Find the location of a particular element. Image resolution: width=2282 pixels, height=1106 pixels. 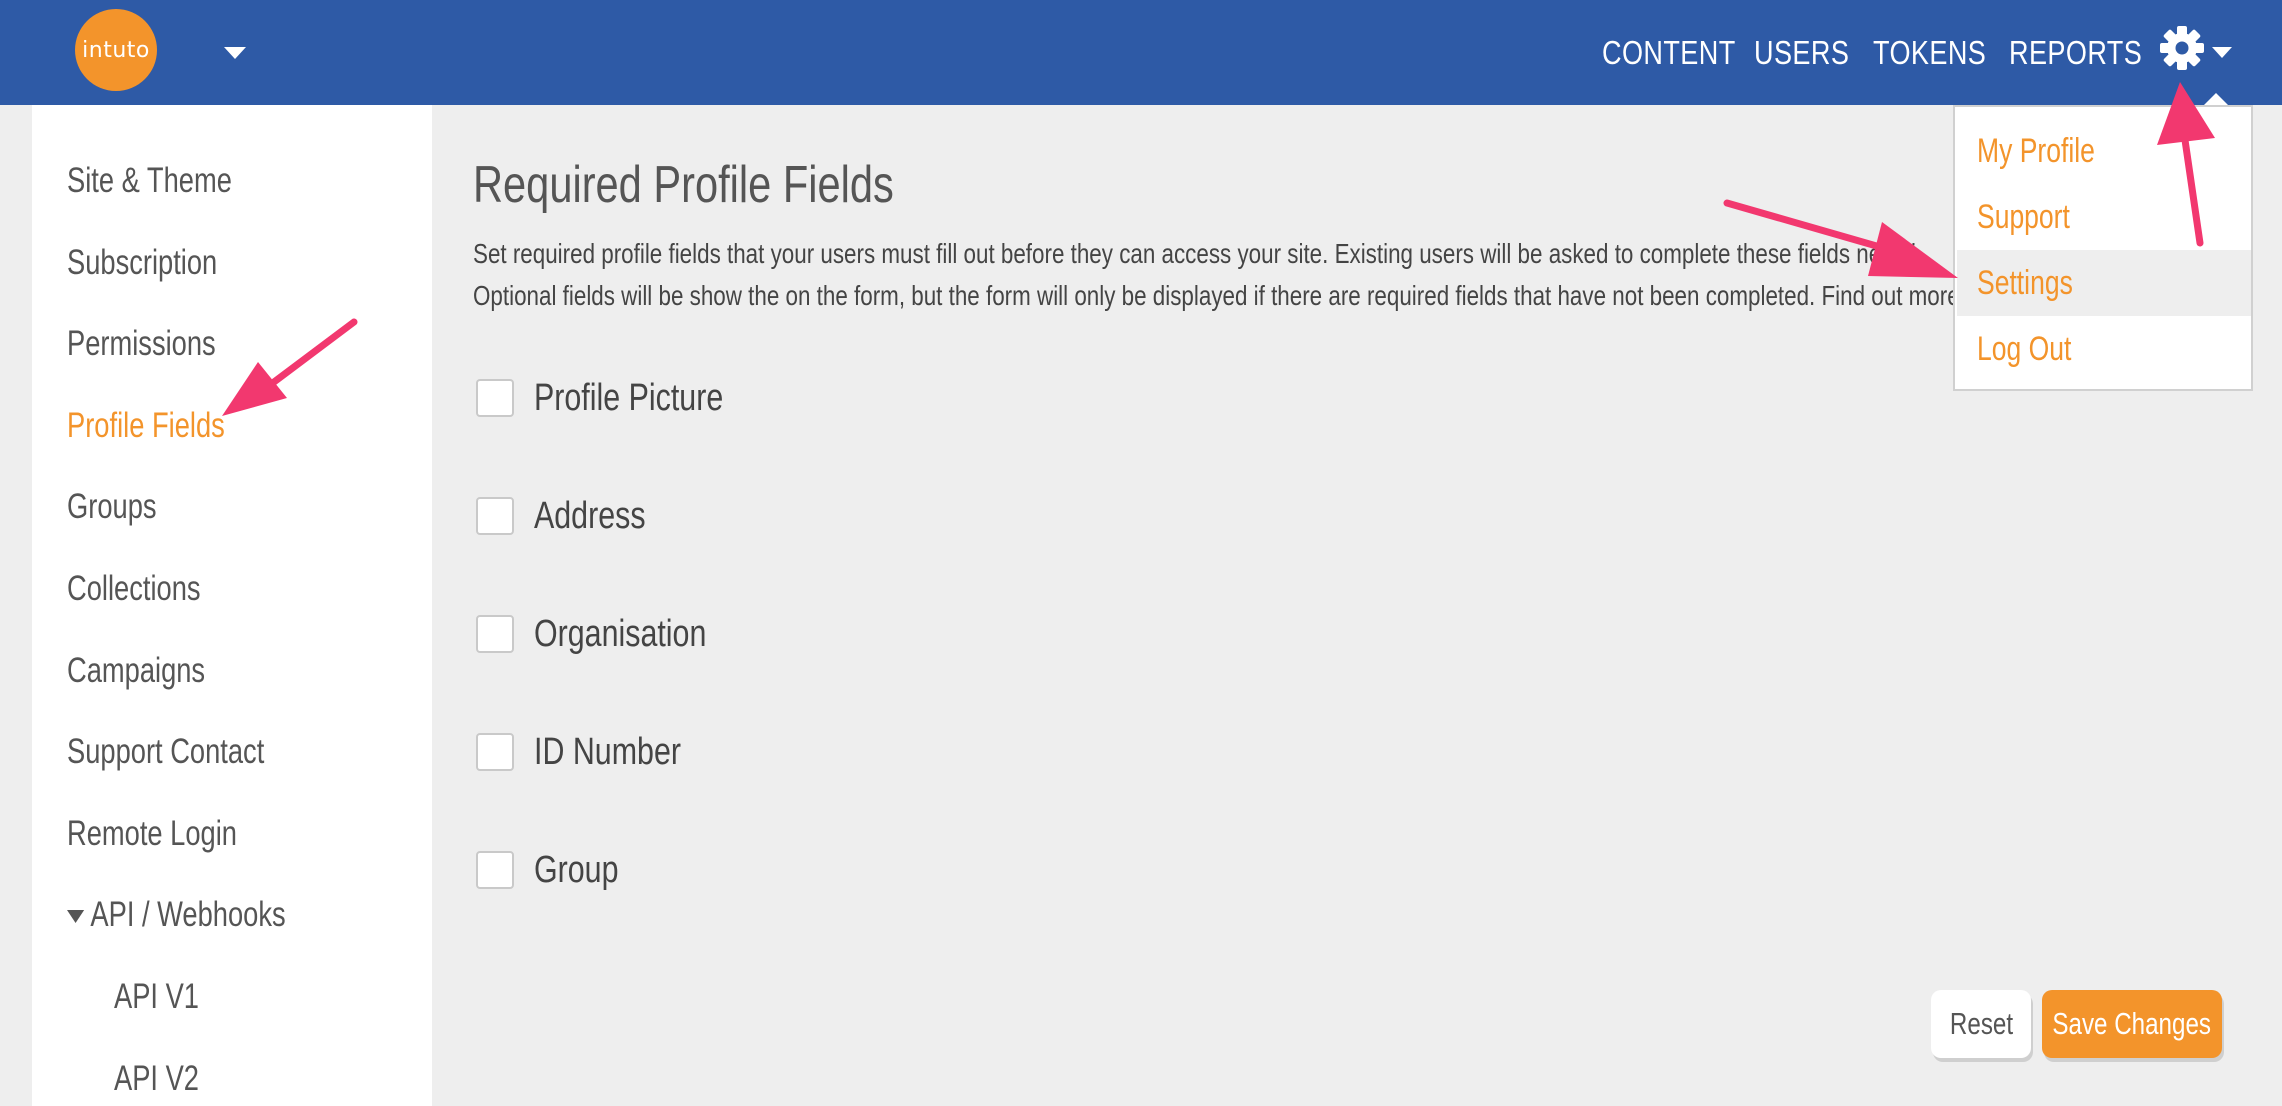

save-changes-button-label: Save Changes is located at coordinates (2132, 1023).